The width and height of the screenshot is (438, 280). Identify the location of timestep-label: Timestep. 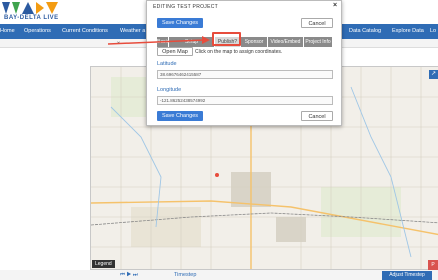
(185, 275).